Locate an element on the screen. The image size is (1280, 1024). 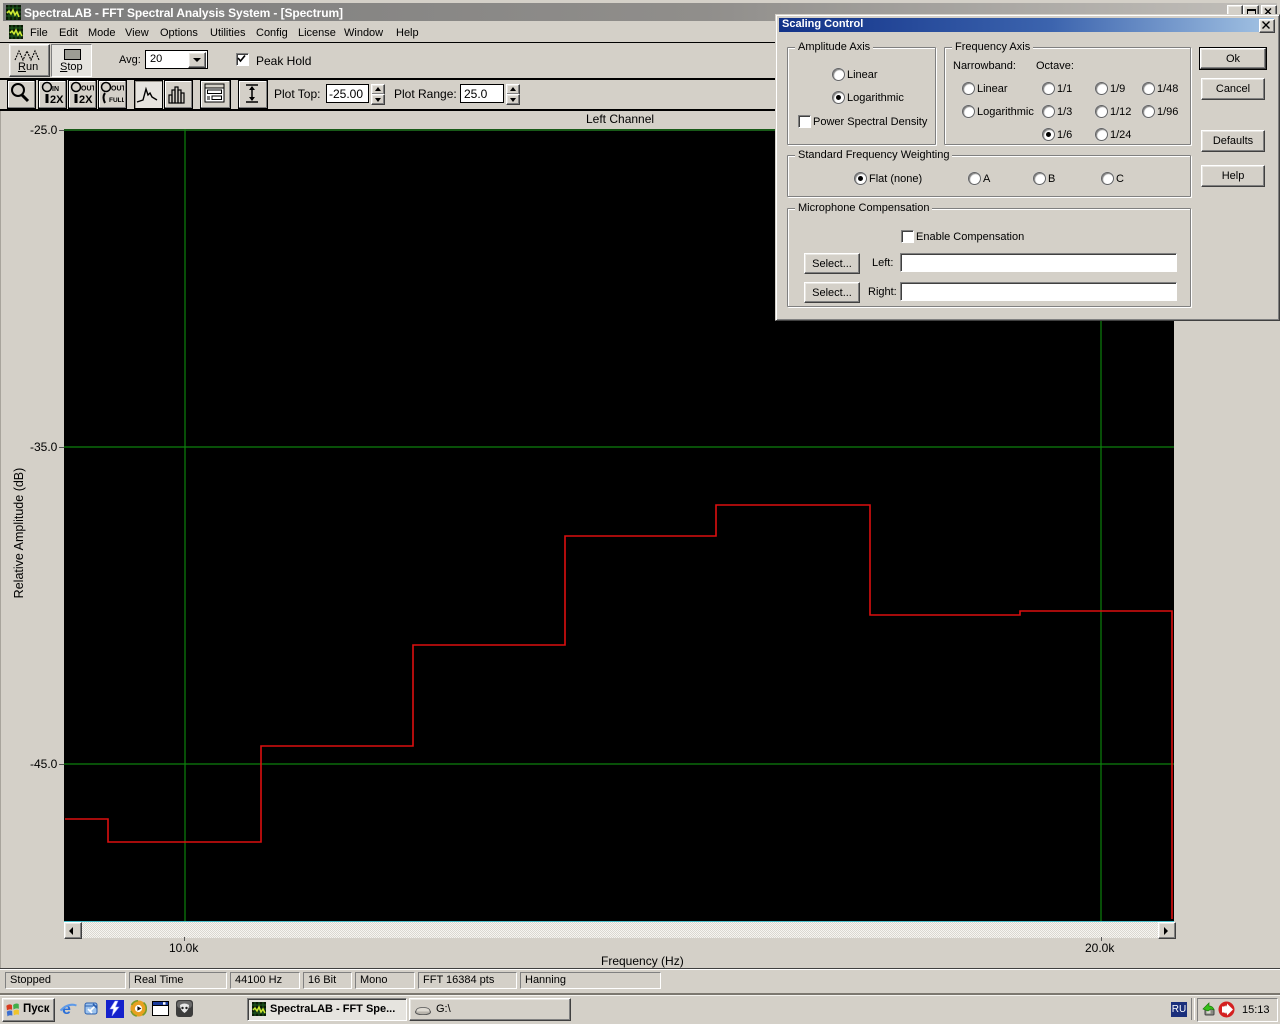
svg-text: FULL is located at coordinates (116, 100).